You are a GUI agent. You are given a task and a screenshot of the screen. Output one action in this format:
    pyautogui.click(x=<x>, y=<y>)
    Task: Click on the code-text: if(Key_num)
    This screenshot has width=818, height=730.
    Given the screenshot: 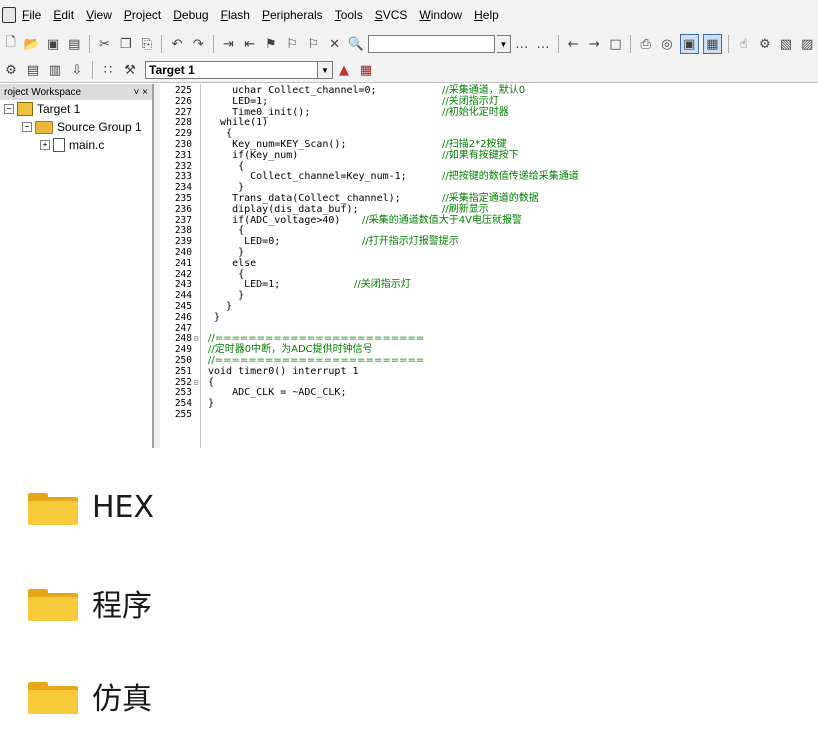 What is the action you would take?
    pyautogui.click(x=253, y=155)
    